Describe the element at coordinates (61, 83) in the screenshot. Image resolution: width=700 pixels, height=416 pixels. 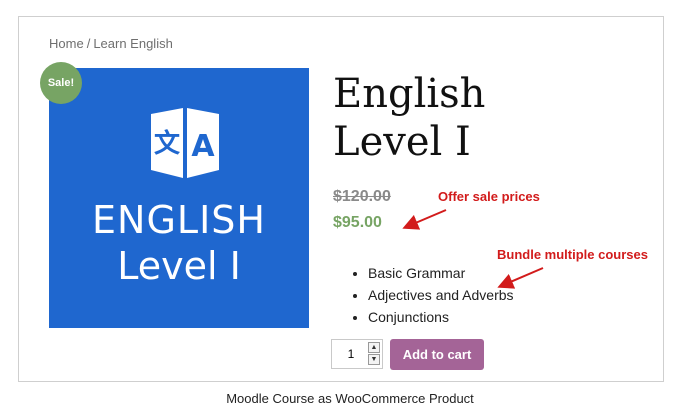
I see `sale-badge: Sale!` at that location.